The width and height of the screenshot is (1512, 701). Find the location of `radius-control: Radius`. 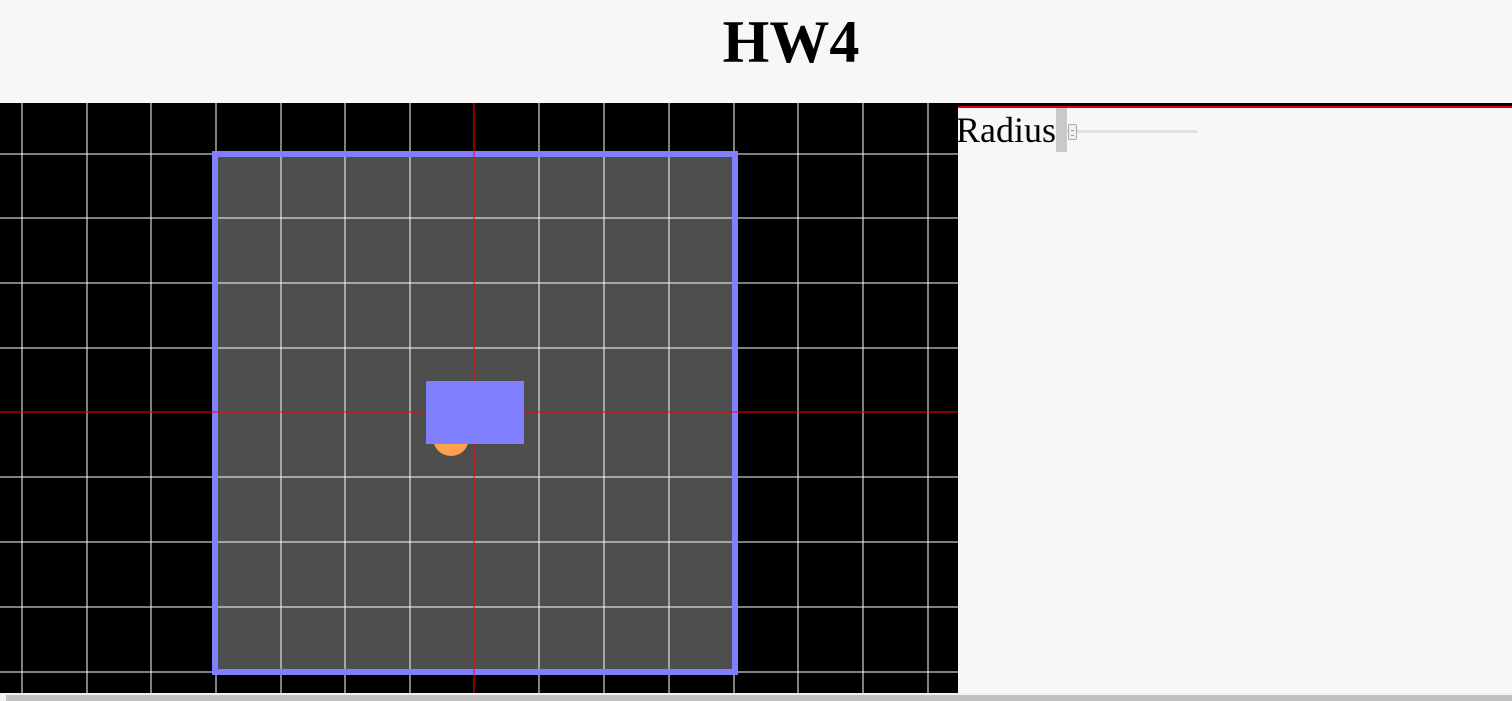

radius-control: Radius is located at coordinates (1077, 130).